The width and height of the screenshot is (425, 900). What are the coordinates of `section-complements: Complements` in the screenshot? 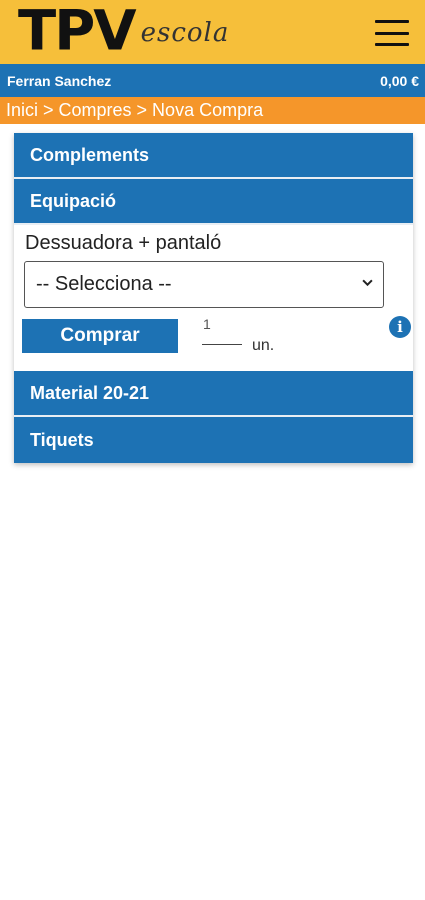 It's located at (213, 156).